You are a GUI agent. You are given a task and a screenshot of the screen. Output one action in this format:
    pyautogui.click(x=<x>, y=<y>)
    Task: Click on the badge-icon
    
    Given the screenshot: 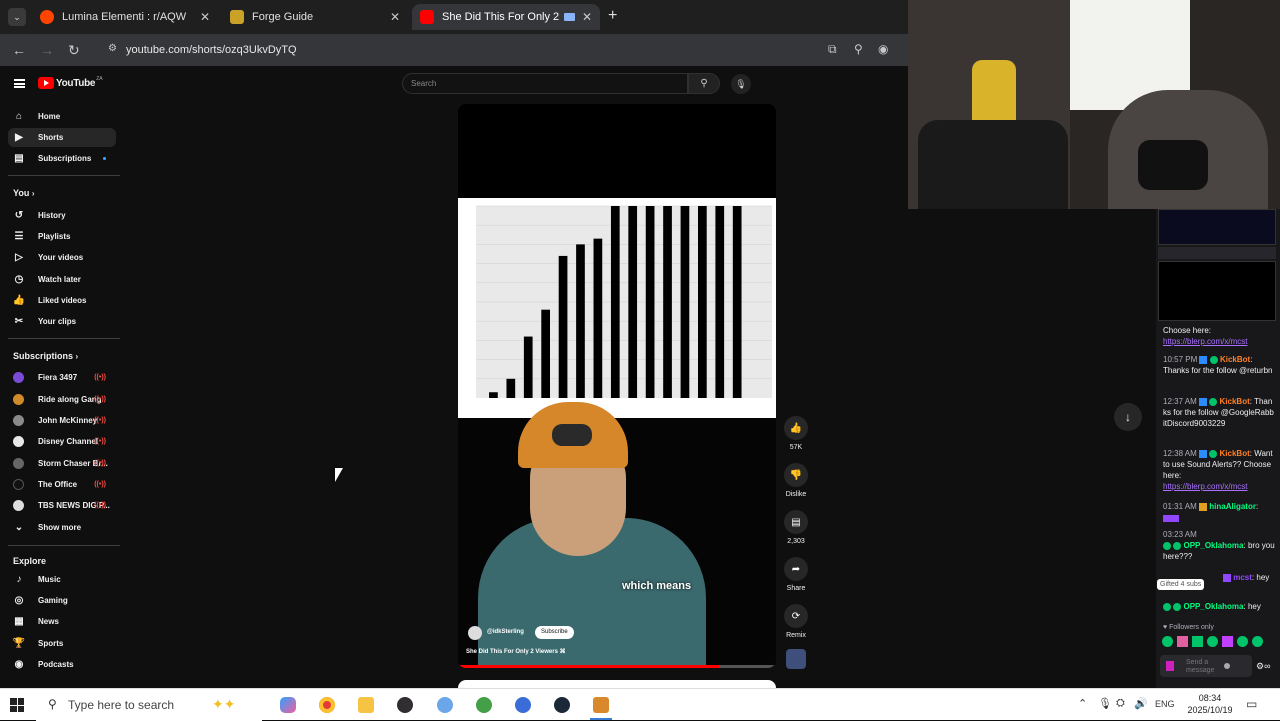 What is the action you would take?
    pyautogui.click(x=1203, y=401)
    